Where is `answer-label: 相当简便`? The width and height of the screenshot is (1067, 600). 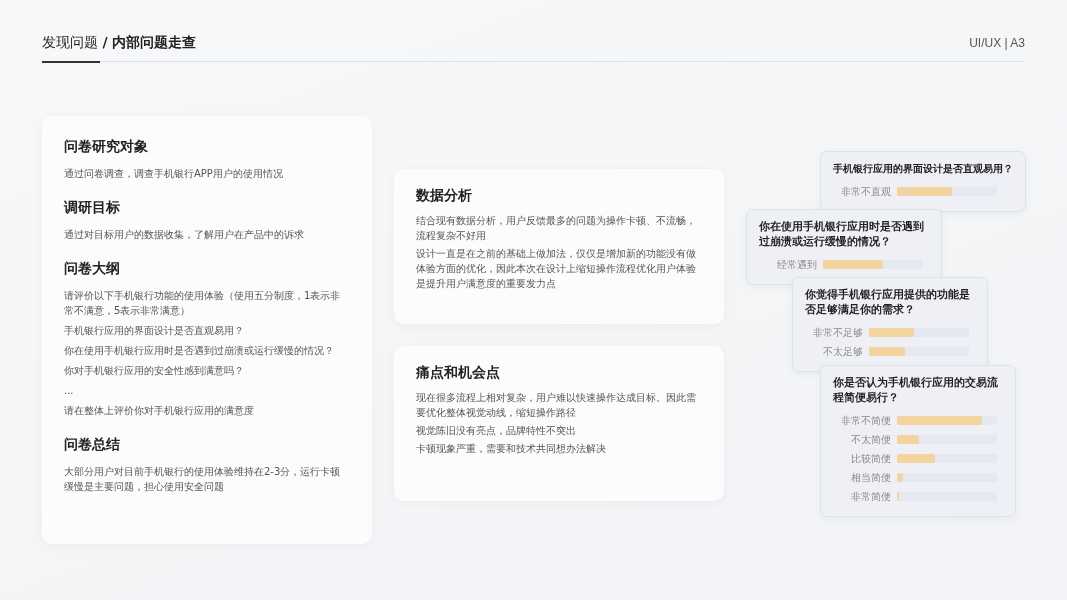
answer-label: 相当简便 is located at coordinates (871, 477).